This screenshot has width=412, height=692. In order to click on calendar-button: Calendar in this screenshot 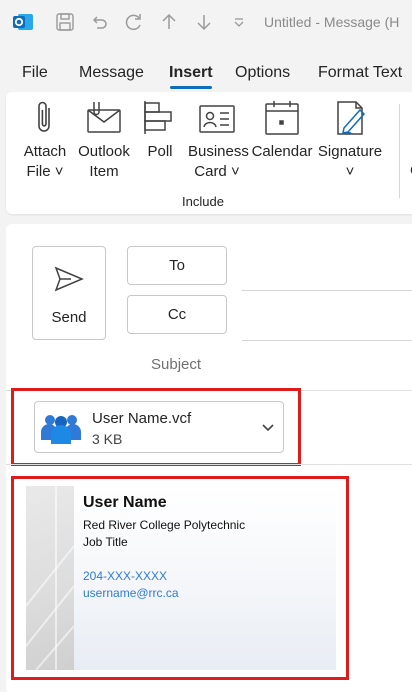, I will do `click(282, 130)`.